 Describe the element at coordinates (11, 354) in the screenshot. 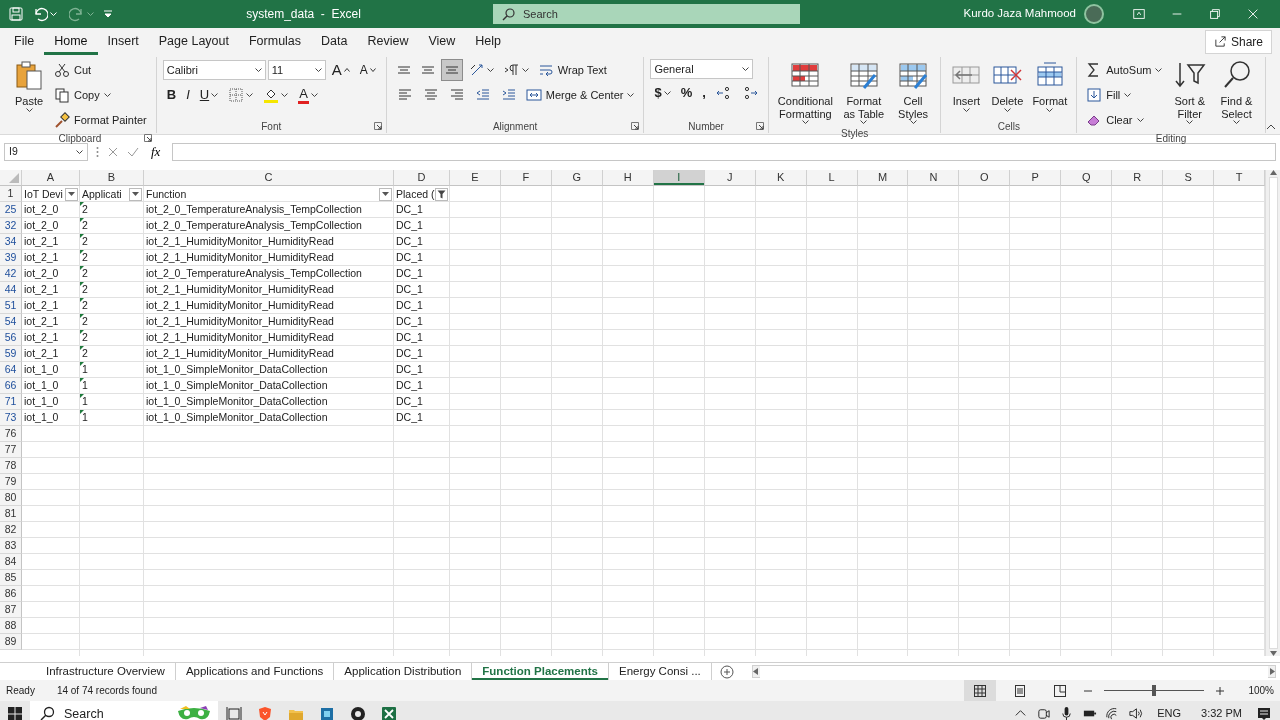

I see `row-header: 59` at that location.